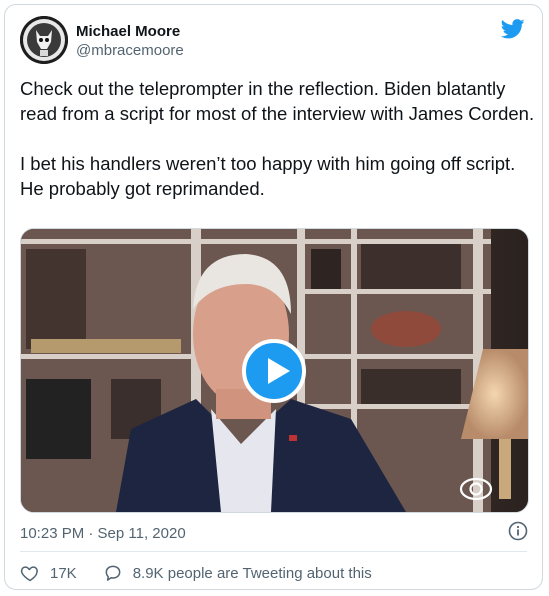 The image size is (549, 596). What do you see at coordinates (252, 573) in the screenshot?
I see `tweeting-count: 8.9K people are Tweeting about this` at bounding box center [252, 573].